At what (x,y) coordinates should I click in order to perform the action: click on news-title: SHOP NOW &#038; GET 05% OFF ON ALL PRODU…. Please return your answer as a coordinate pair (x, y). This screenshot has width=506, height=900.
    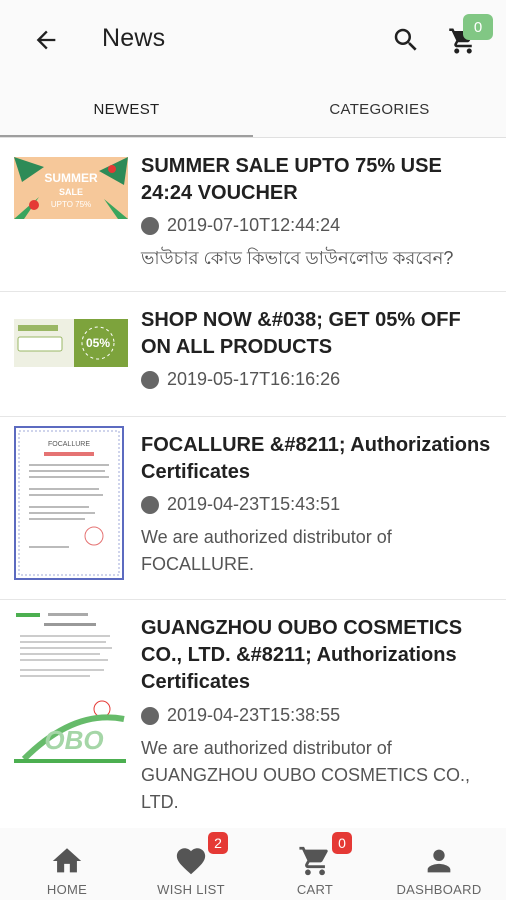
    Looking at the image, I should click on (301, 333).